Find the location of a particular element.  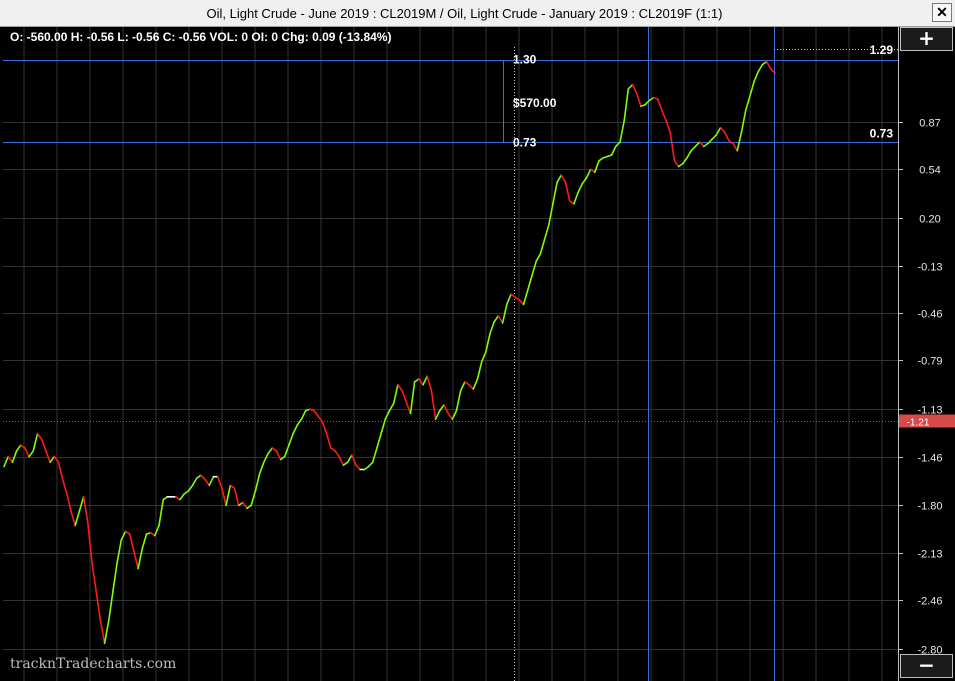

y-tick-label: -0.46 is located at coordinates (929, 315).